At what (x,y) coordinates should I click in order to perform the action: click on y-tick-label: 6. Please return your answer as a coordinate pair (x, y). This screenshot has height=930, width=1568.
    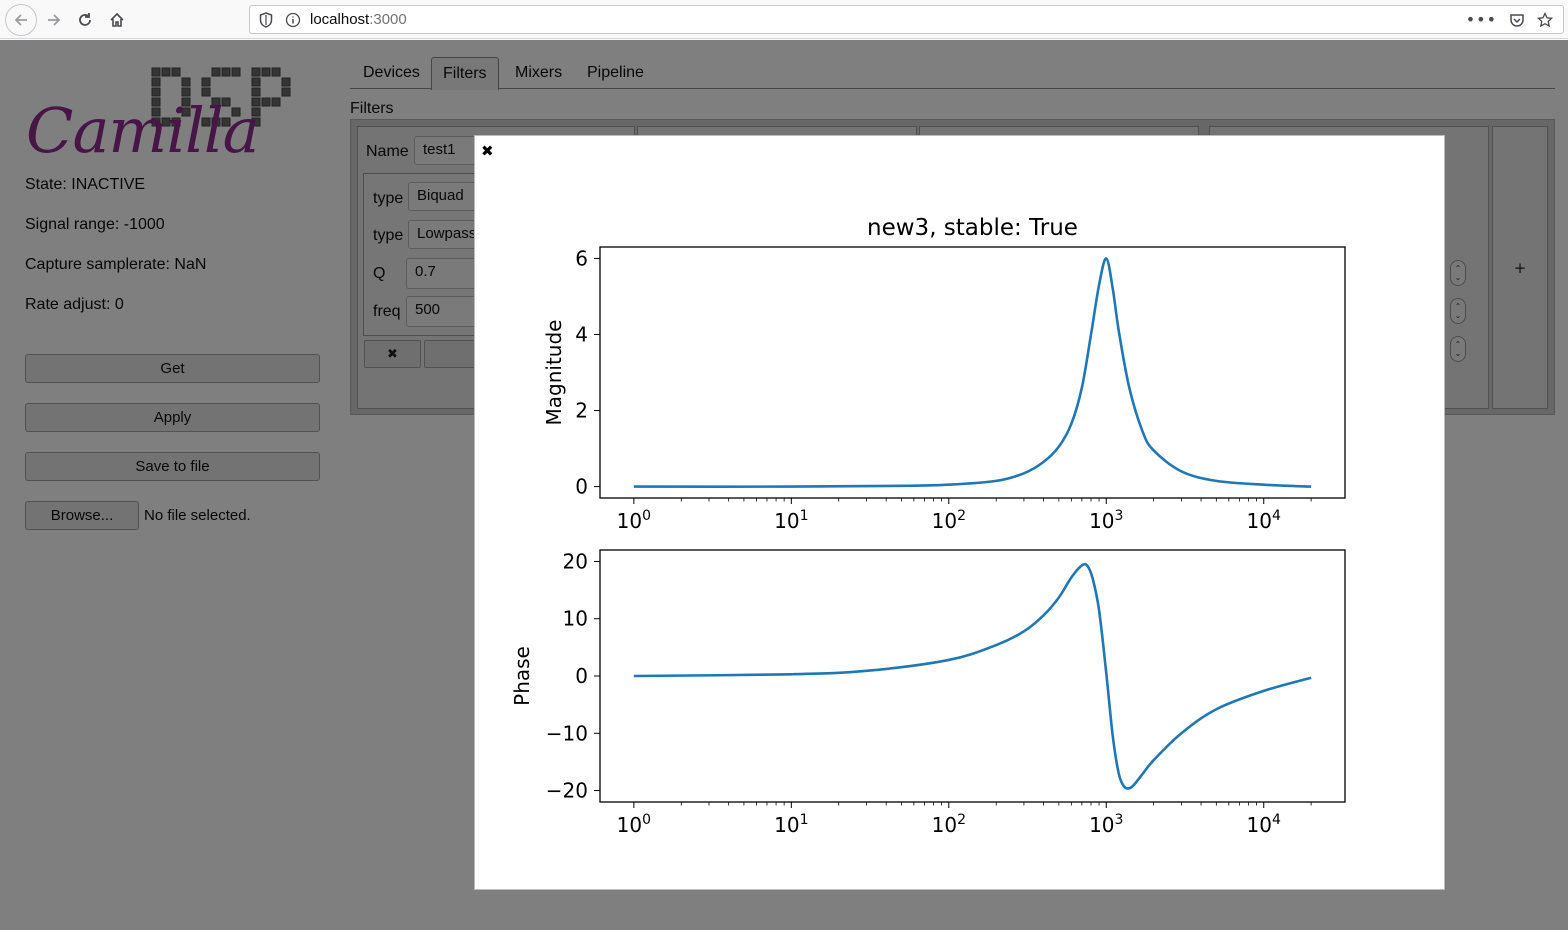
    Looking at the image, I should click on (581, 258).